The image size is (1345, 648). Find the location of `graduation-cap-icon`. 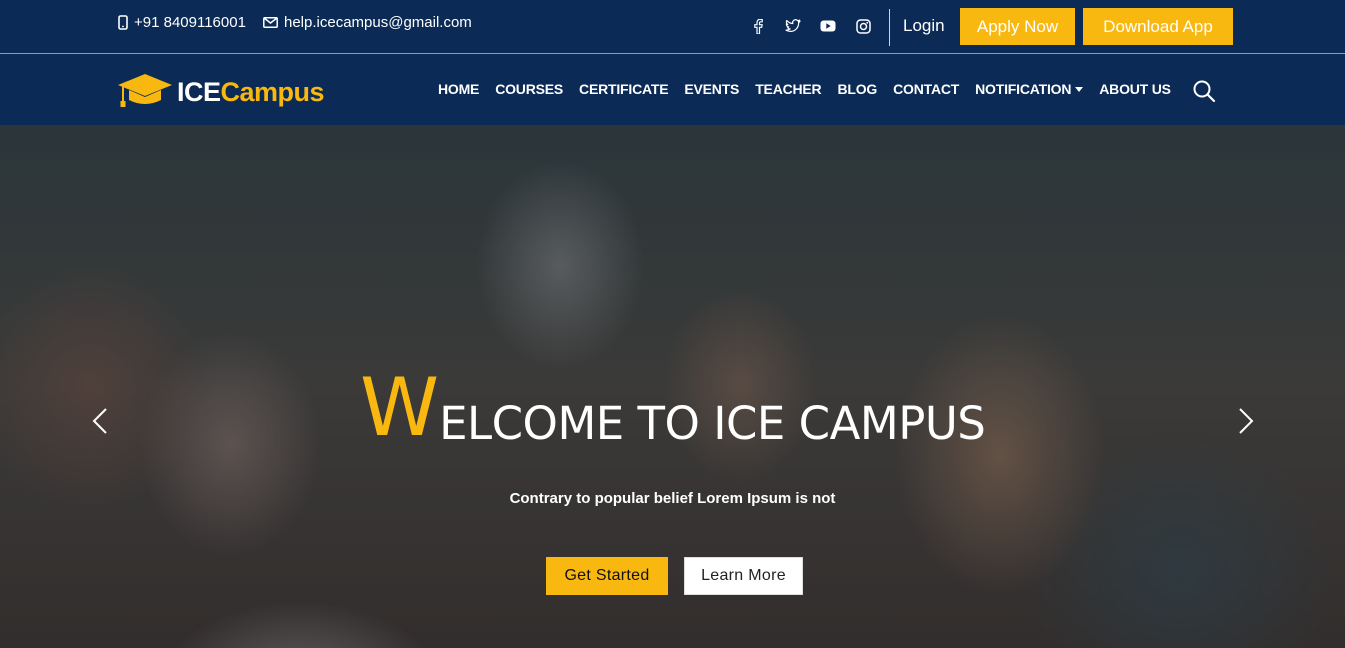

graduation-cap-icon is located at coordinates (145, 92).